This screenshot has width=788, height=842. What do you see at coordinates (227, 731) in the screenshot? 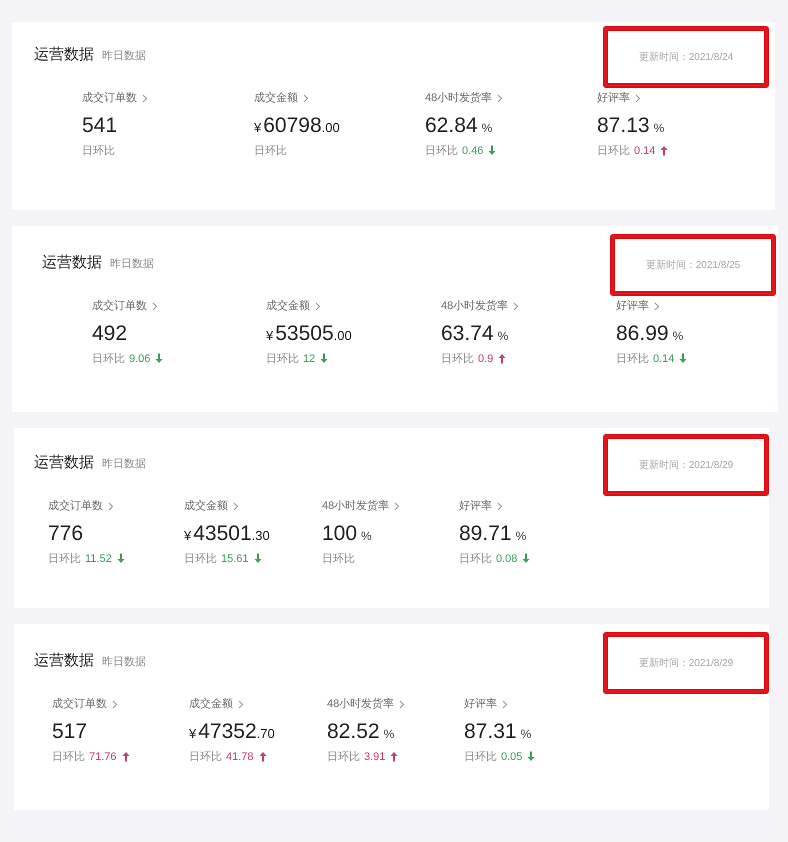
I see `metric-value: 47352` at bounding box center [227, 731].